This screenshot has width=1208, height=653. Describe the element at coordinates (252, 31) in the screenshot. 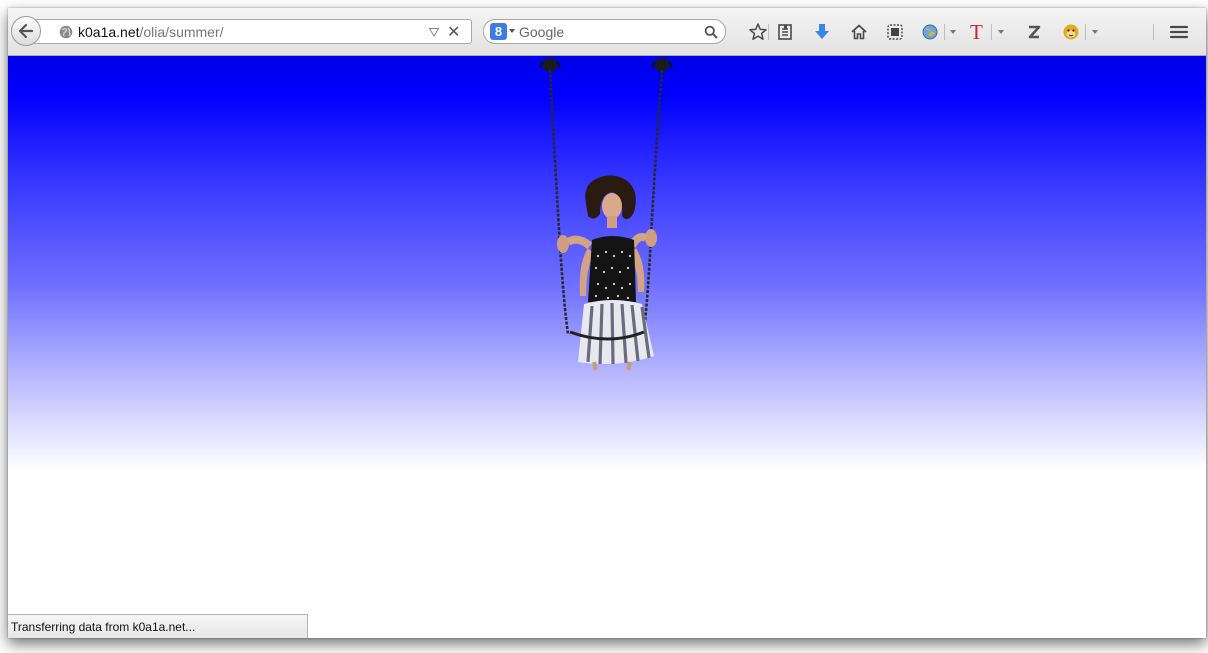

I see `url-bar: k0a1a.net/olia/summer/ ✕` at that location.